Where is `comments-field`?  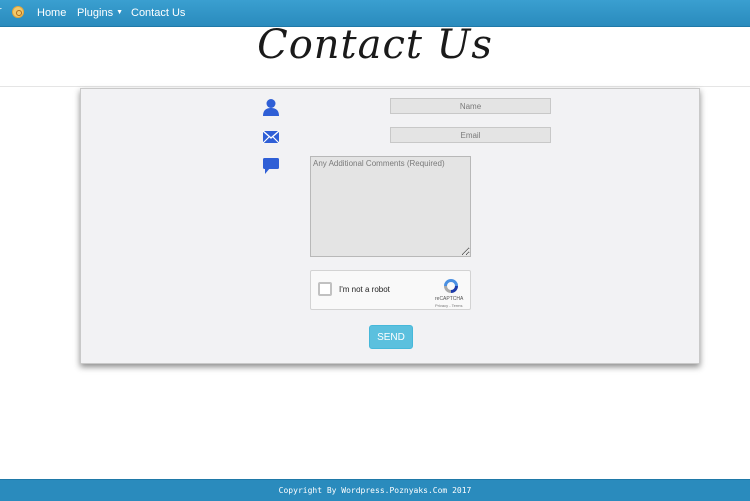 comments-field is located at coordinates (390, 206).